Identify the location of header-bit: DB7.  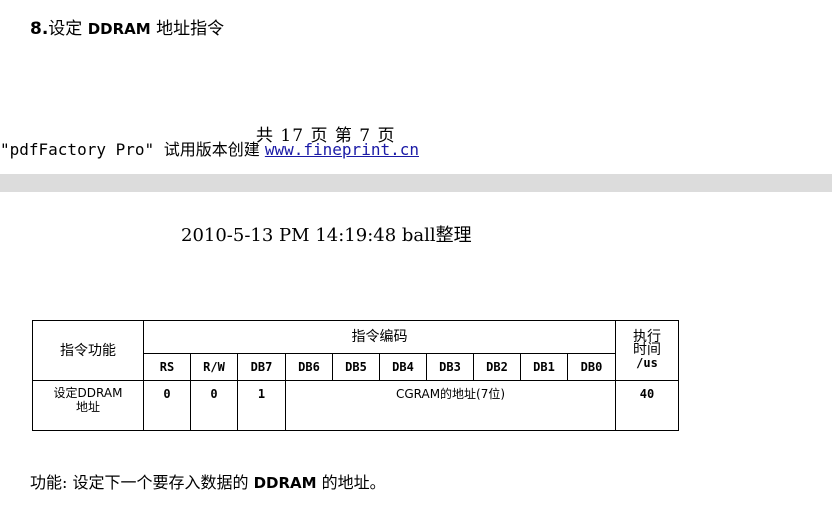
(261, 367).